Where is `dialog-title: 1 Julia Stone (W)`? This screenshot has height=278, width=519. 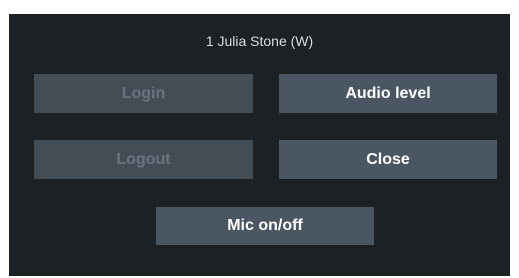 dialog-title: 1 Julia Stone (W) is located at coordinates (259, 41).